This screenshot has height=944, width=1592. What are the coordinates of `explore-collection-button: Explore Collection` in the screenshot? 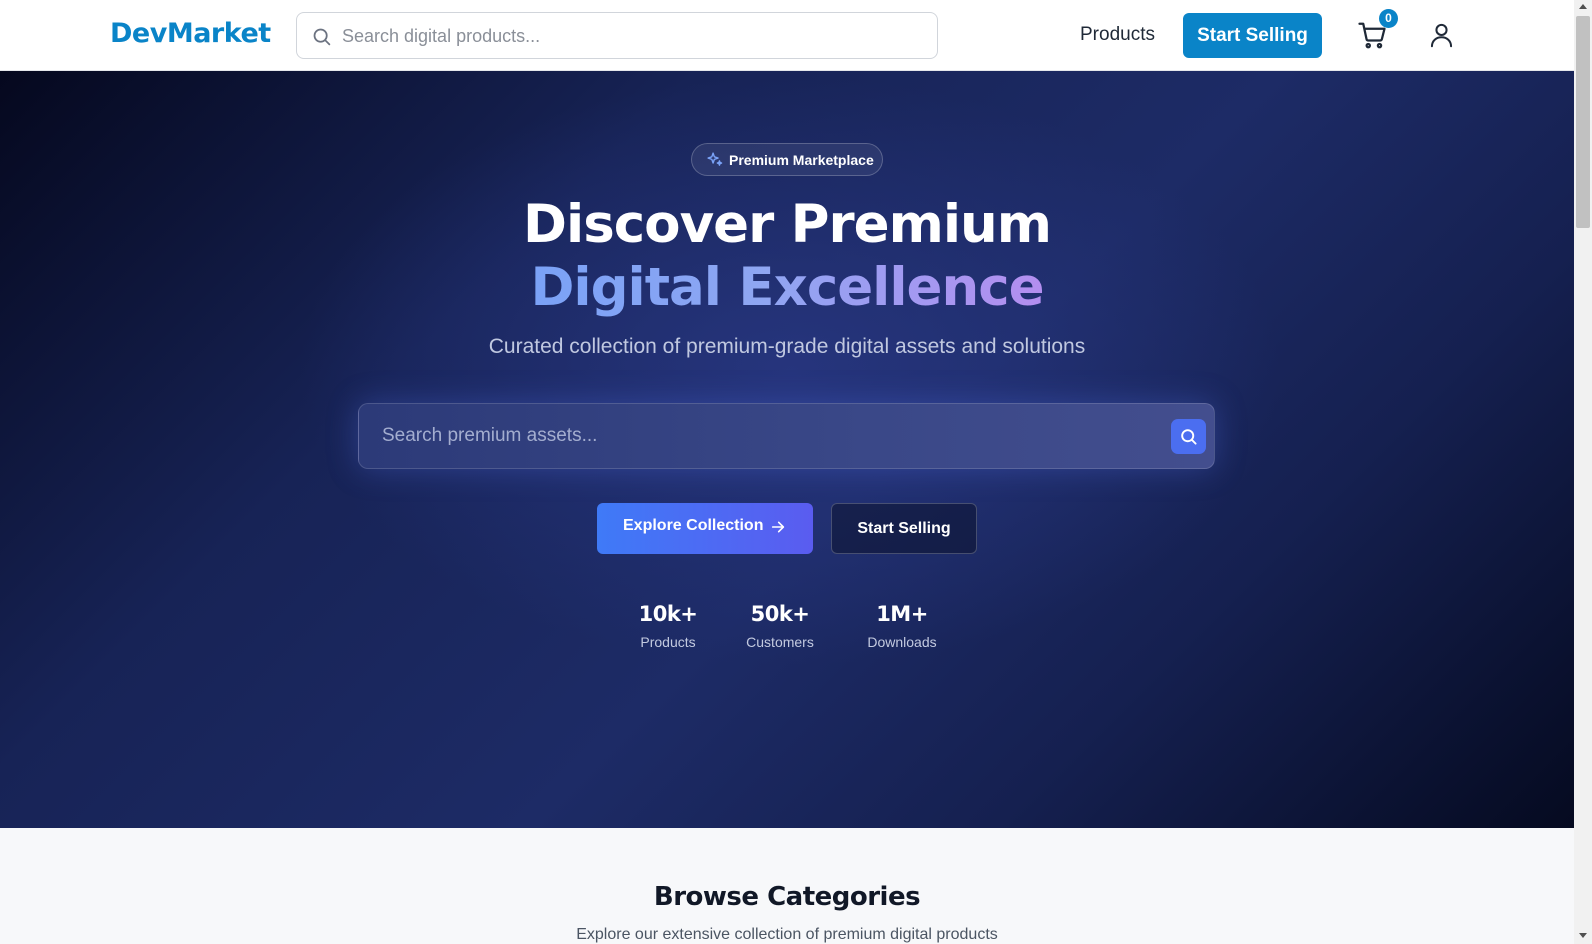 It's located at (705, 528).